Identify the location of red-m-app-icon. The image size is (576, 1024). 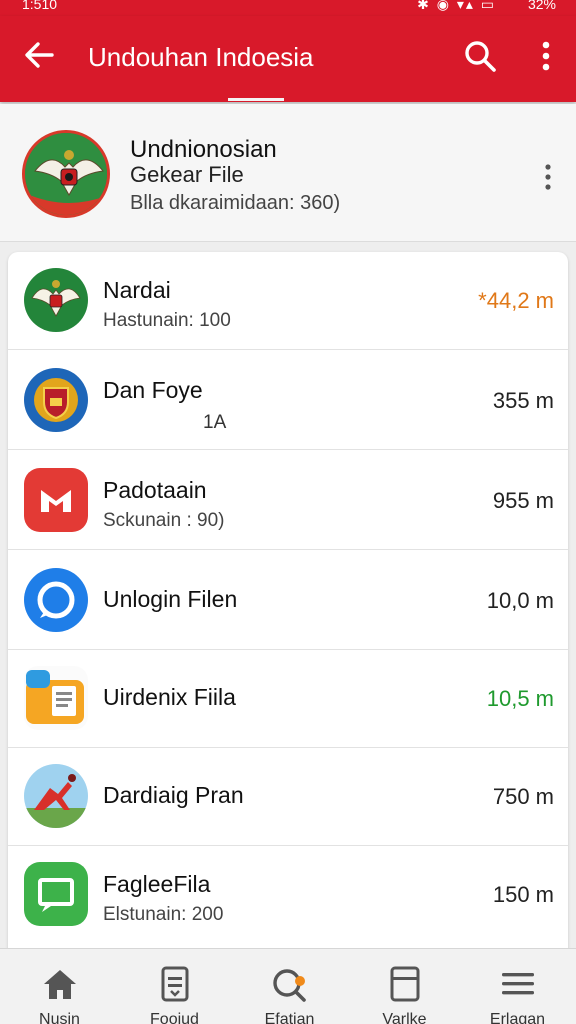
(56, 500).